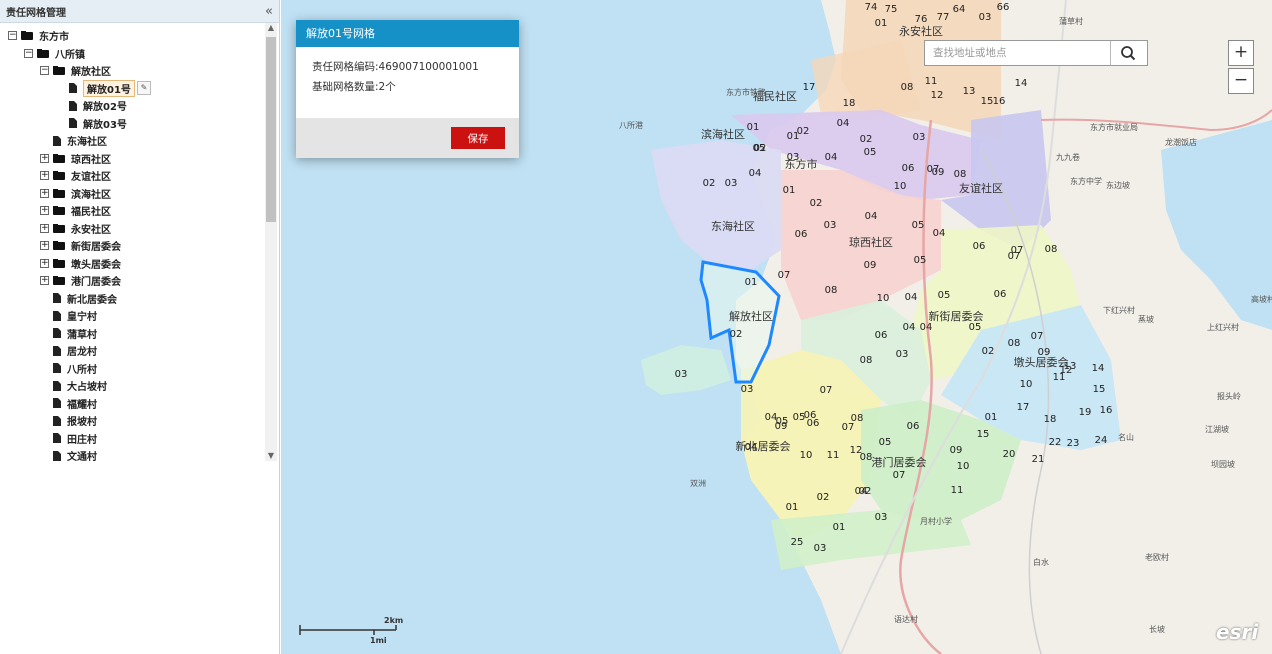 The width and height of the screenshot is (1272, 654). What do you see at coordinates (981, 188) in the screenshot?
I see `community-label: 友谊社区` at bounding box center [981, 188].